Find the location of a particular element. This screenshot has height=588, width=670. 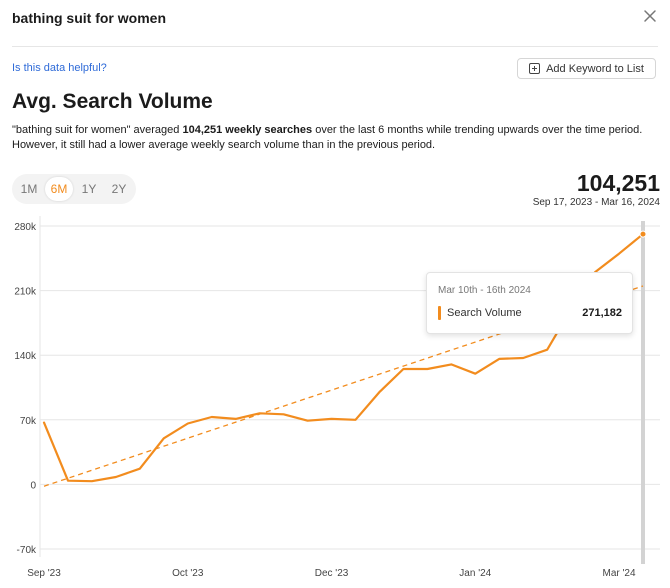

average-volume: 104,251 is located at coordinates (618, 183).